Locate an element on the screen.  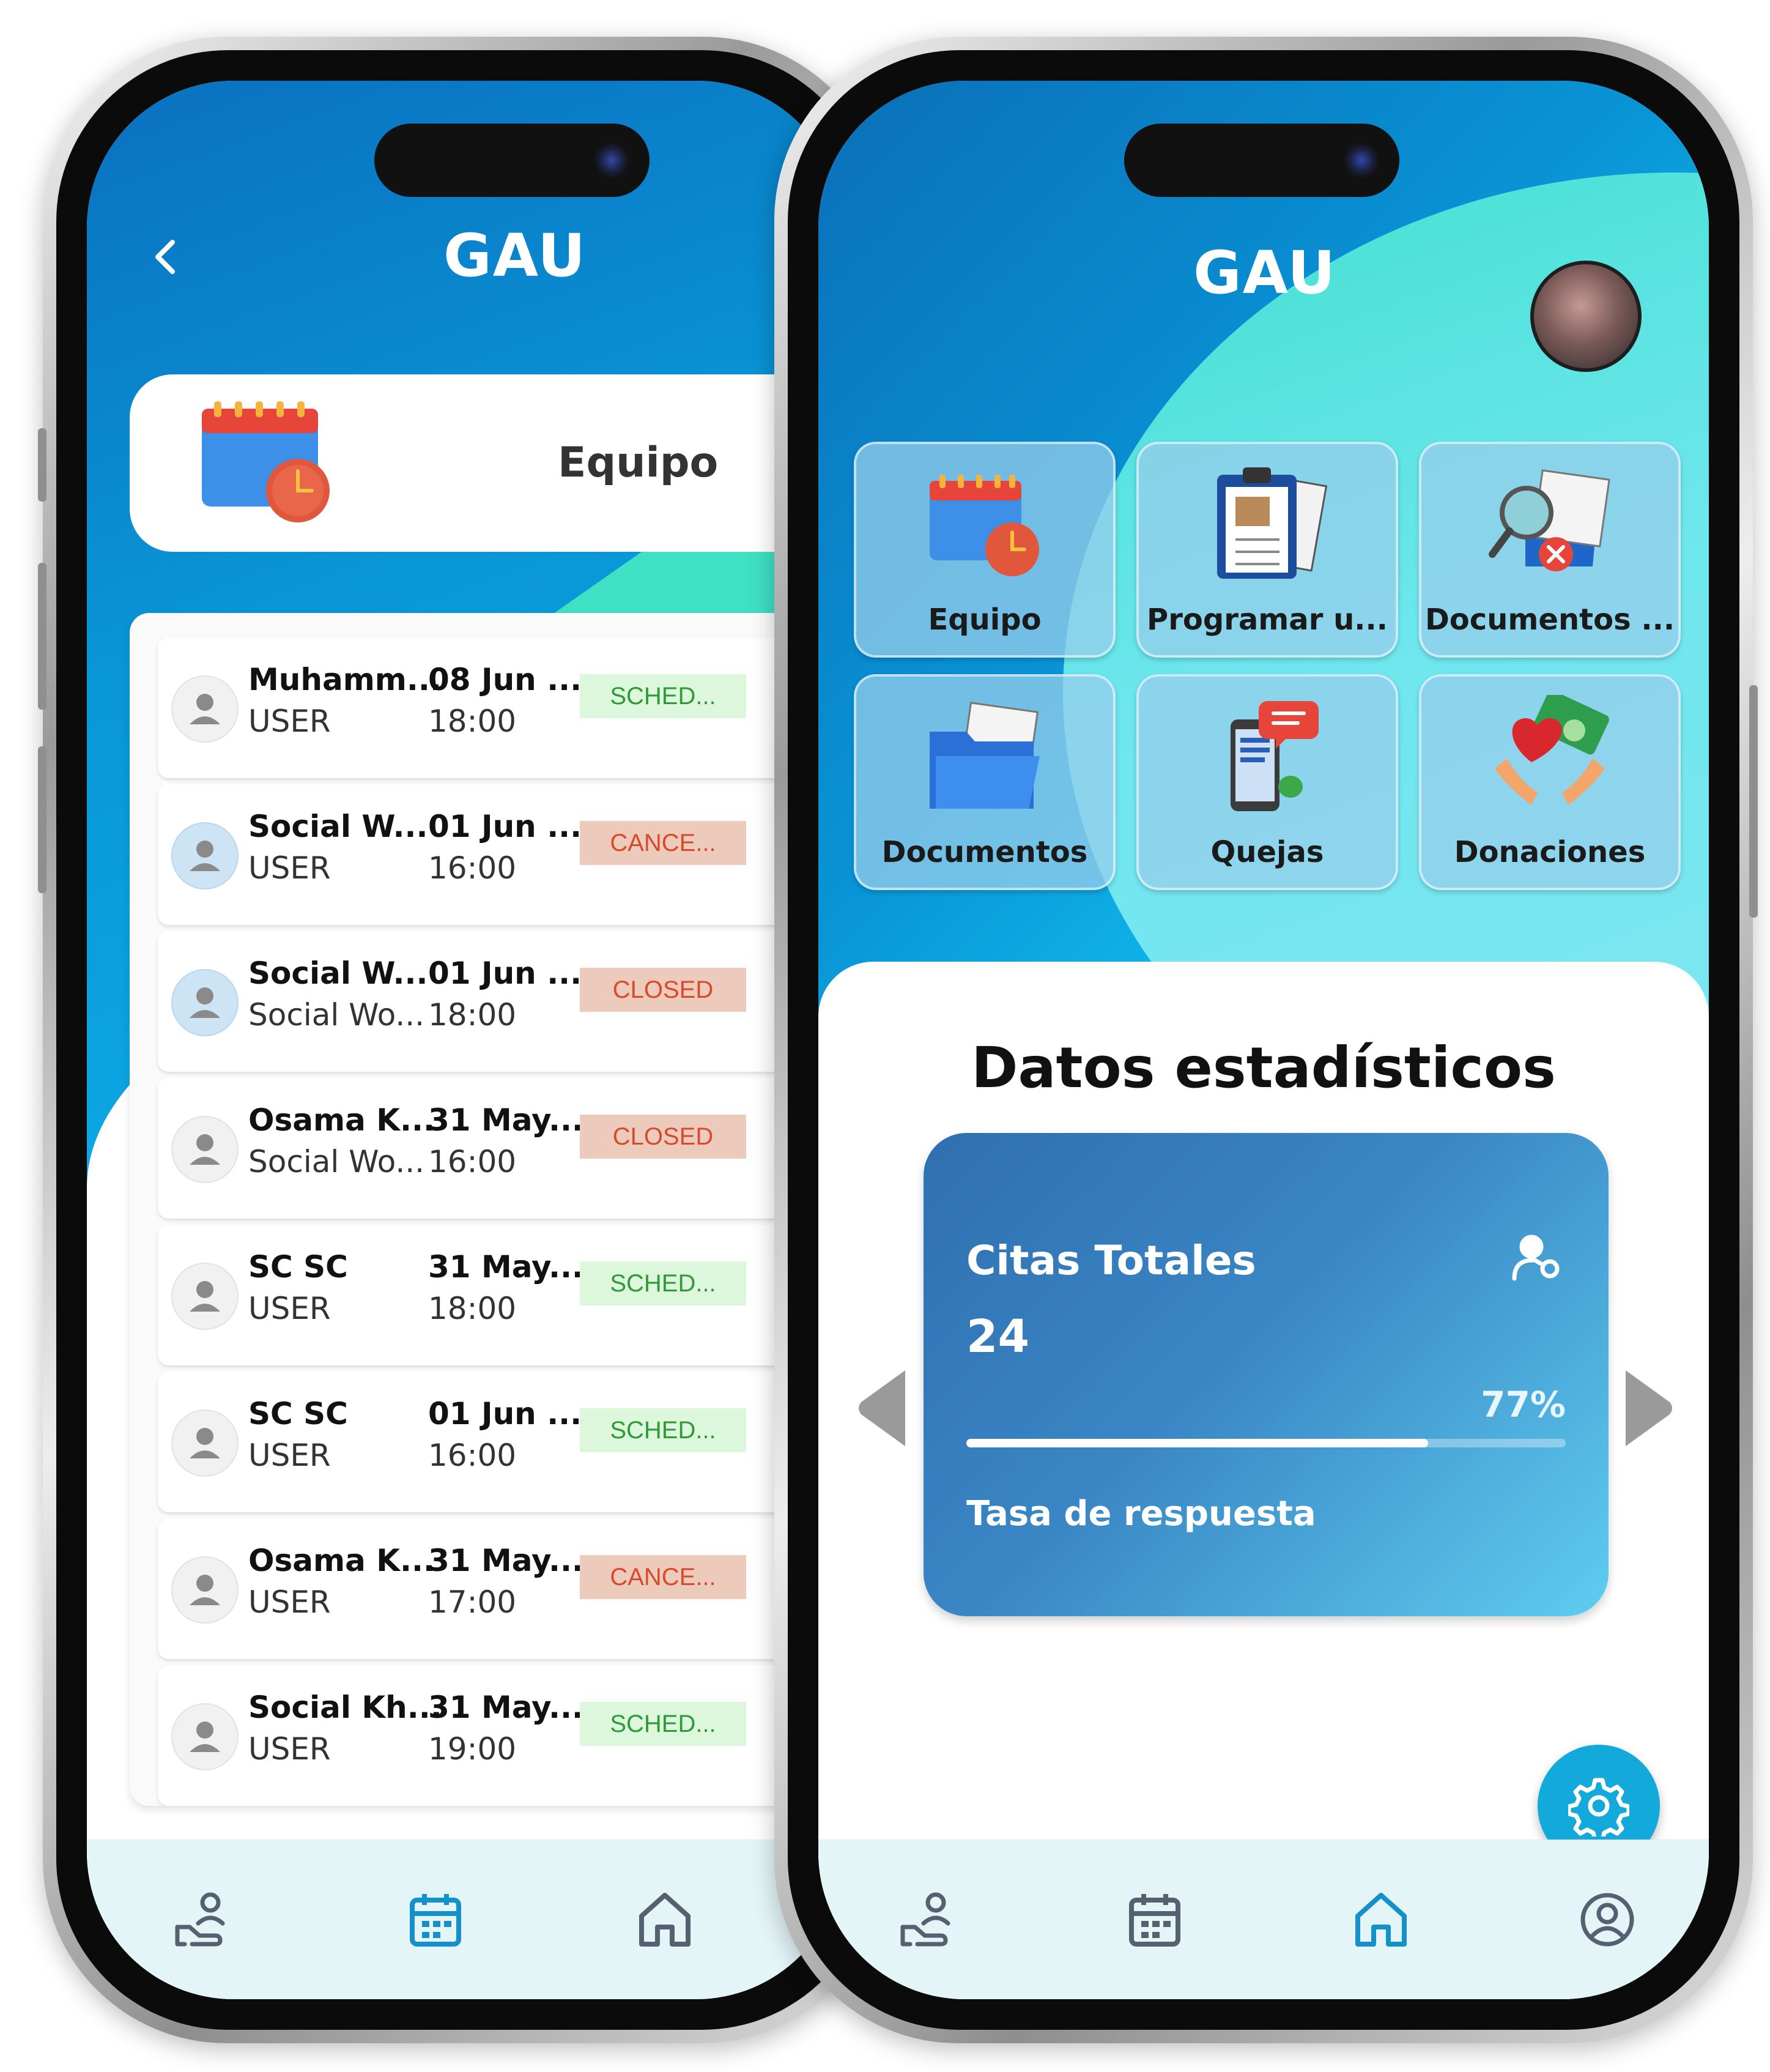
profile-icon is located at coordinates (1607, 1920).